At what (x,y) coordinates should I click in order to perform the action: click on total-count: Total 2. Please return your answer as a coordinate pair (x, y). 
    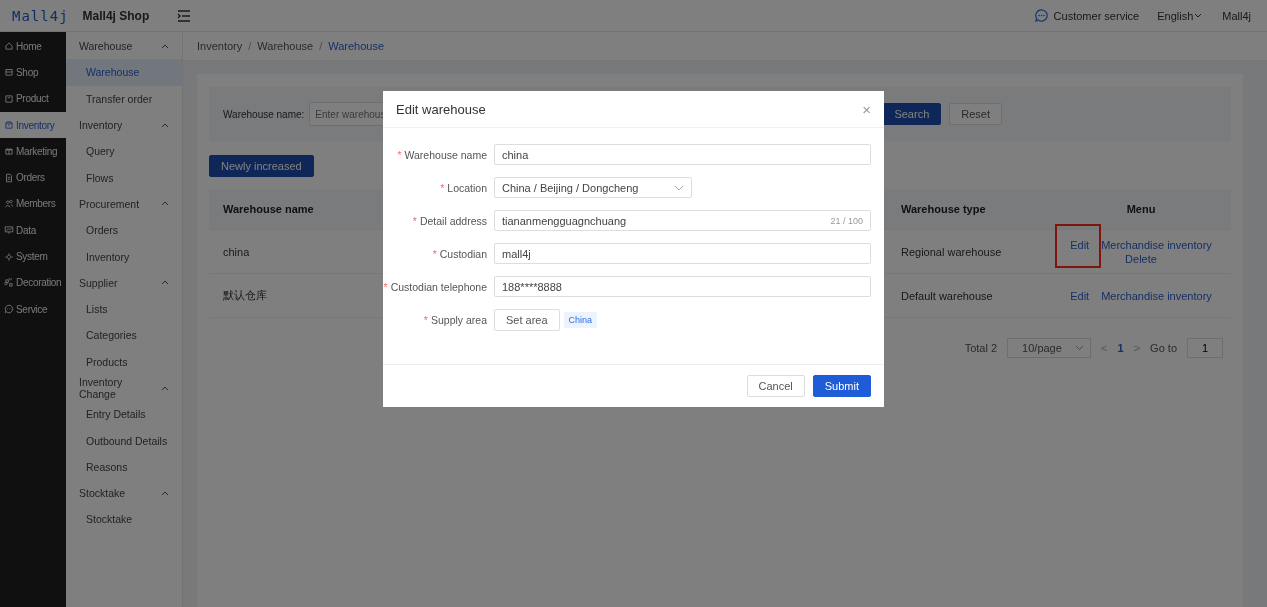
    Looking at the image, I should click on (981, 348).